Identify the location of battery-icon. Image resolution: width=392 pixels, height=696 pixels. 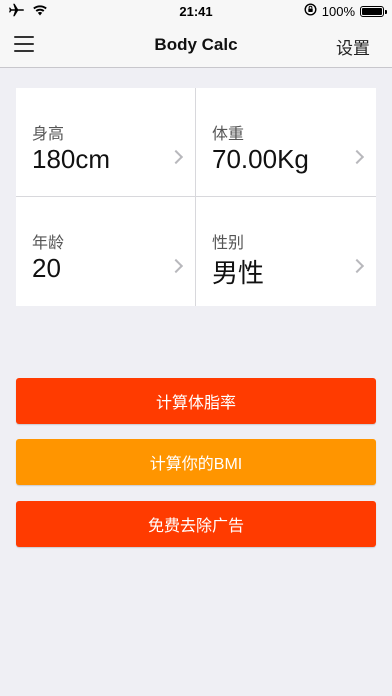
(373, 11).